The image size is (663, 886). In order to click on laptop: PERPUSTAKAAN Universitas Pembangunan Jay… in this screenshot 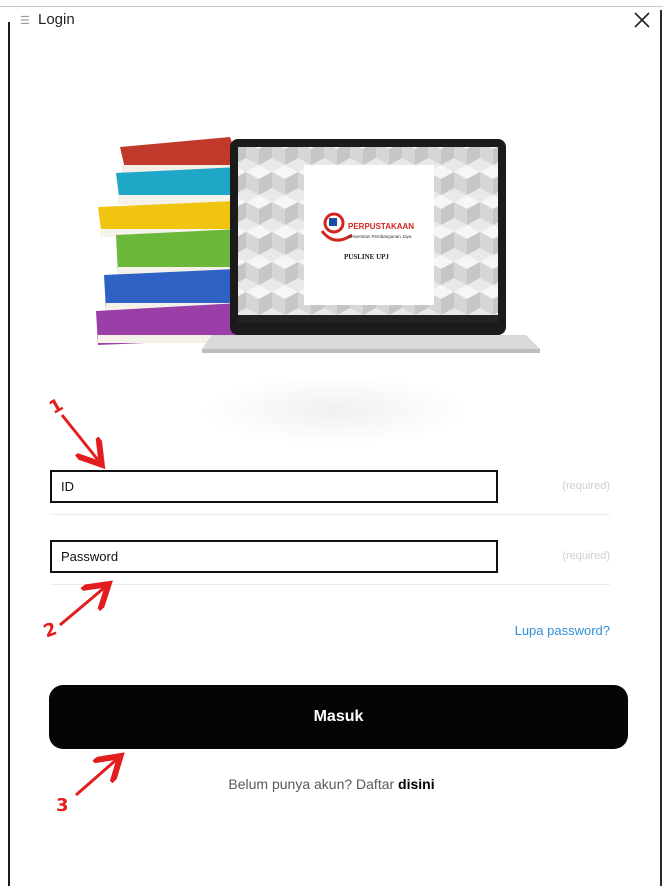, I will do `click(371, 246)`.